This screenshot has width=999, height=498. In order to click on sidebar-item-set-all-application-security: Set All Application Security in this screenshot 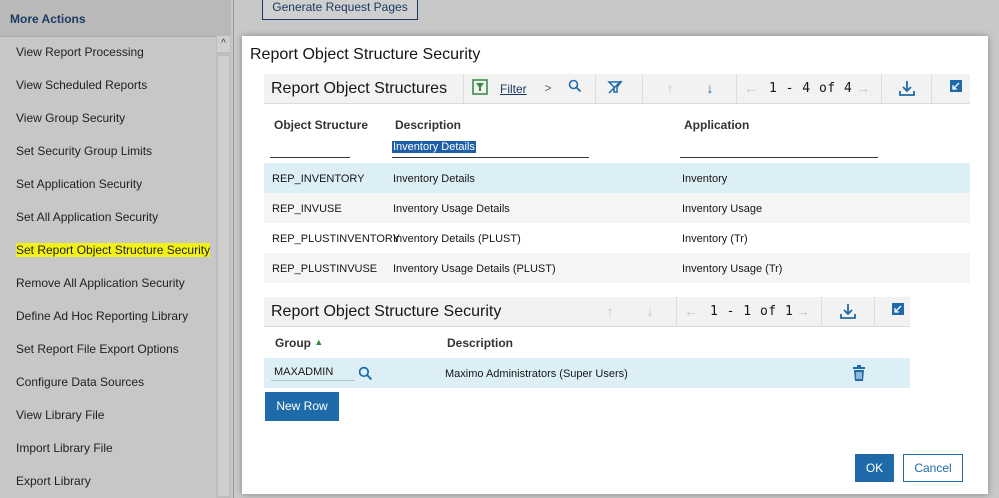, I will do `click(87, 217)`.